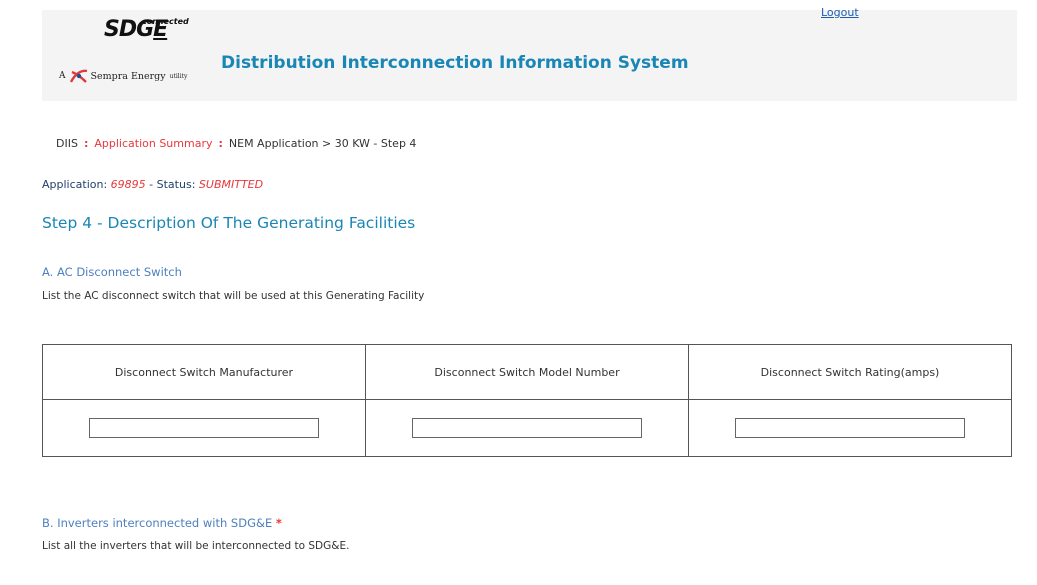  I want to click on required-marker: *, so click(278, 523).